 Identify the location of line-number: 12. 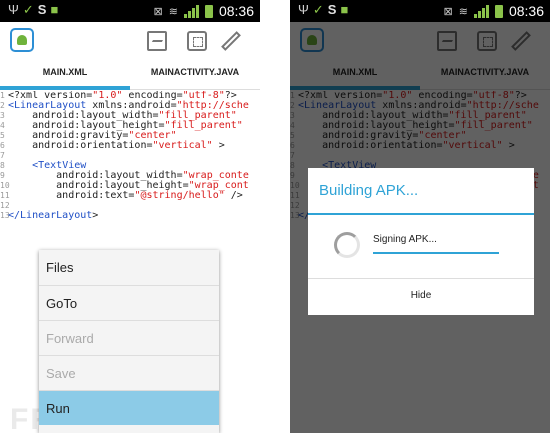
(5, 205).